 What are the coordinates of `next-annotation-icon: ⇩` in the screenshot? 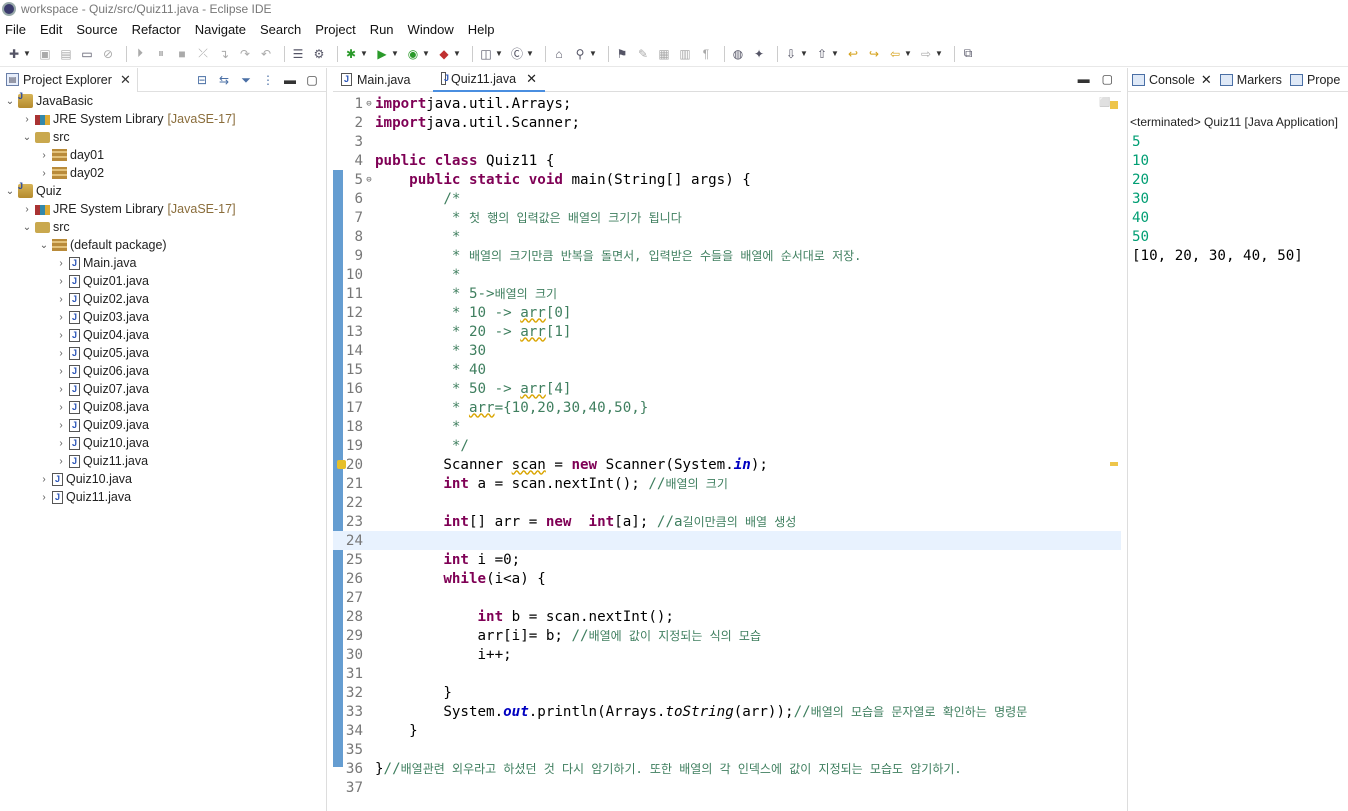 It's located at (791, 54).